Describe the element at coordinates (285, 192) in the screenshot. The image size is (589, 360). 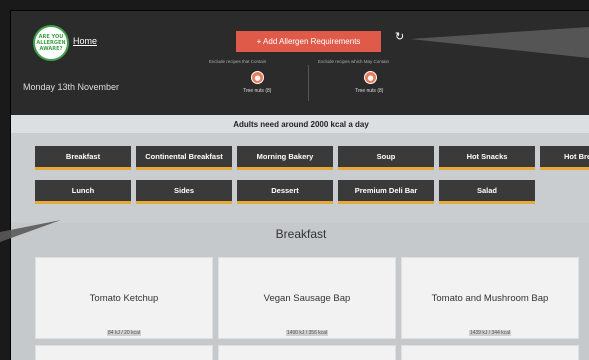
I see `category-dessert: Dessert` at that location.